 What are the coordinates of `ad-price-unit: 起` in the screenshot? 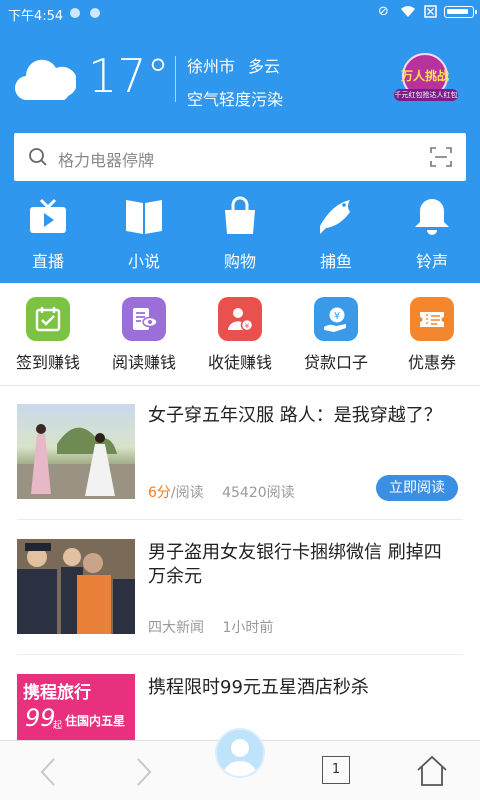 It's located at (58, 726).